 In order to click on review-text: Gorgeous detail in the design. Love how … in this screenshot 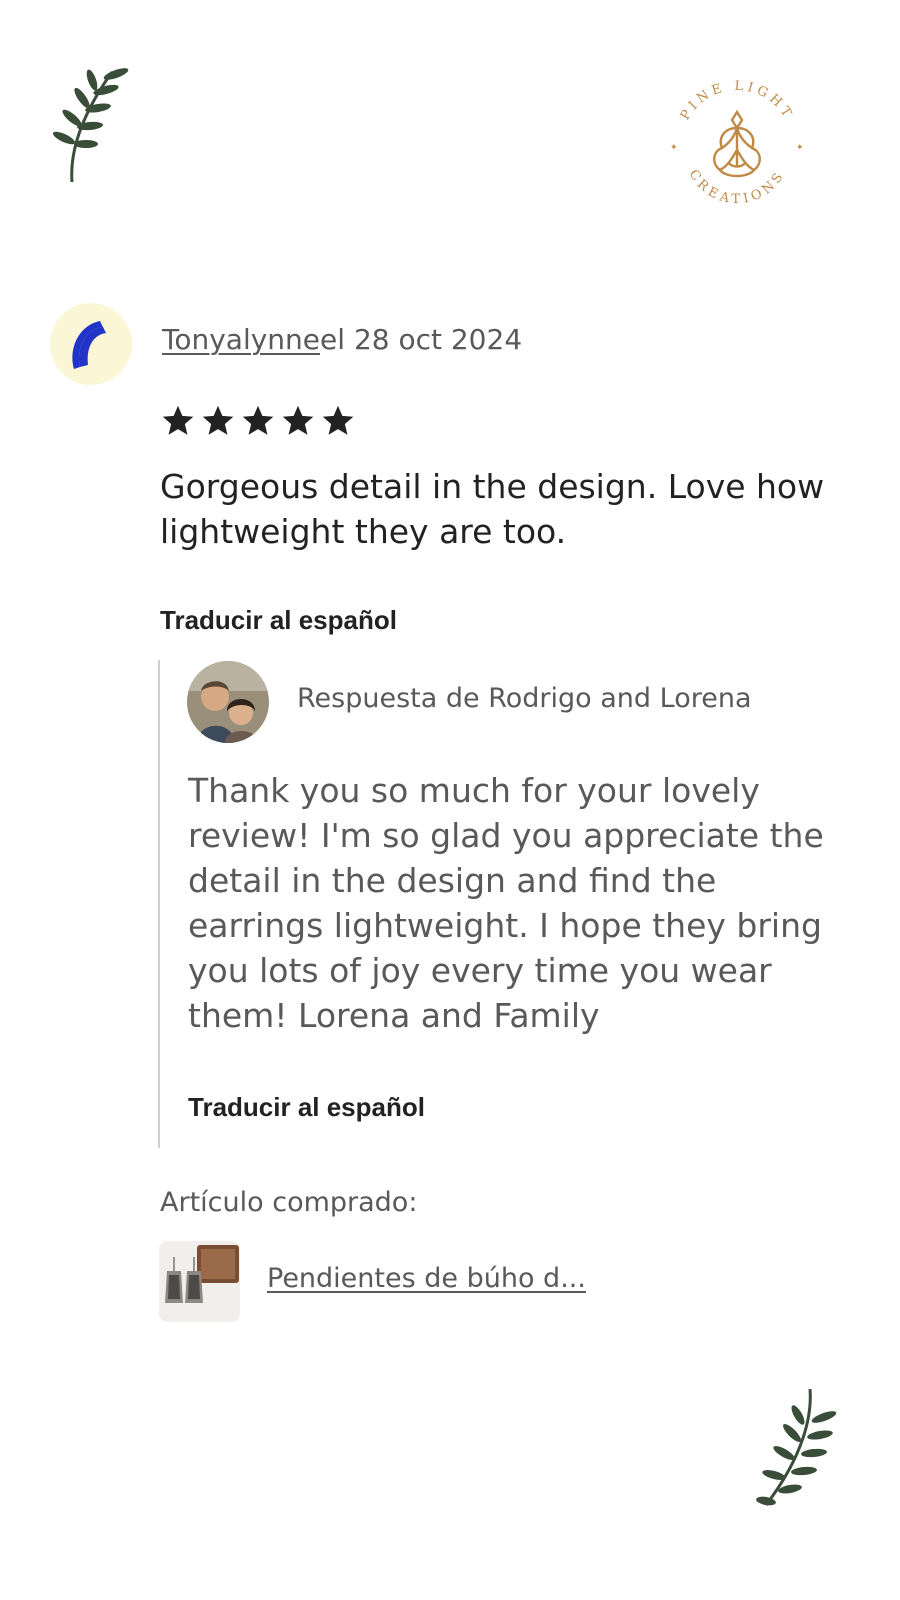, I will do `click(492, 509)`.